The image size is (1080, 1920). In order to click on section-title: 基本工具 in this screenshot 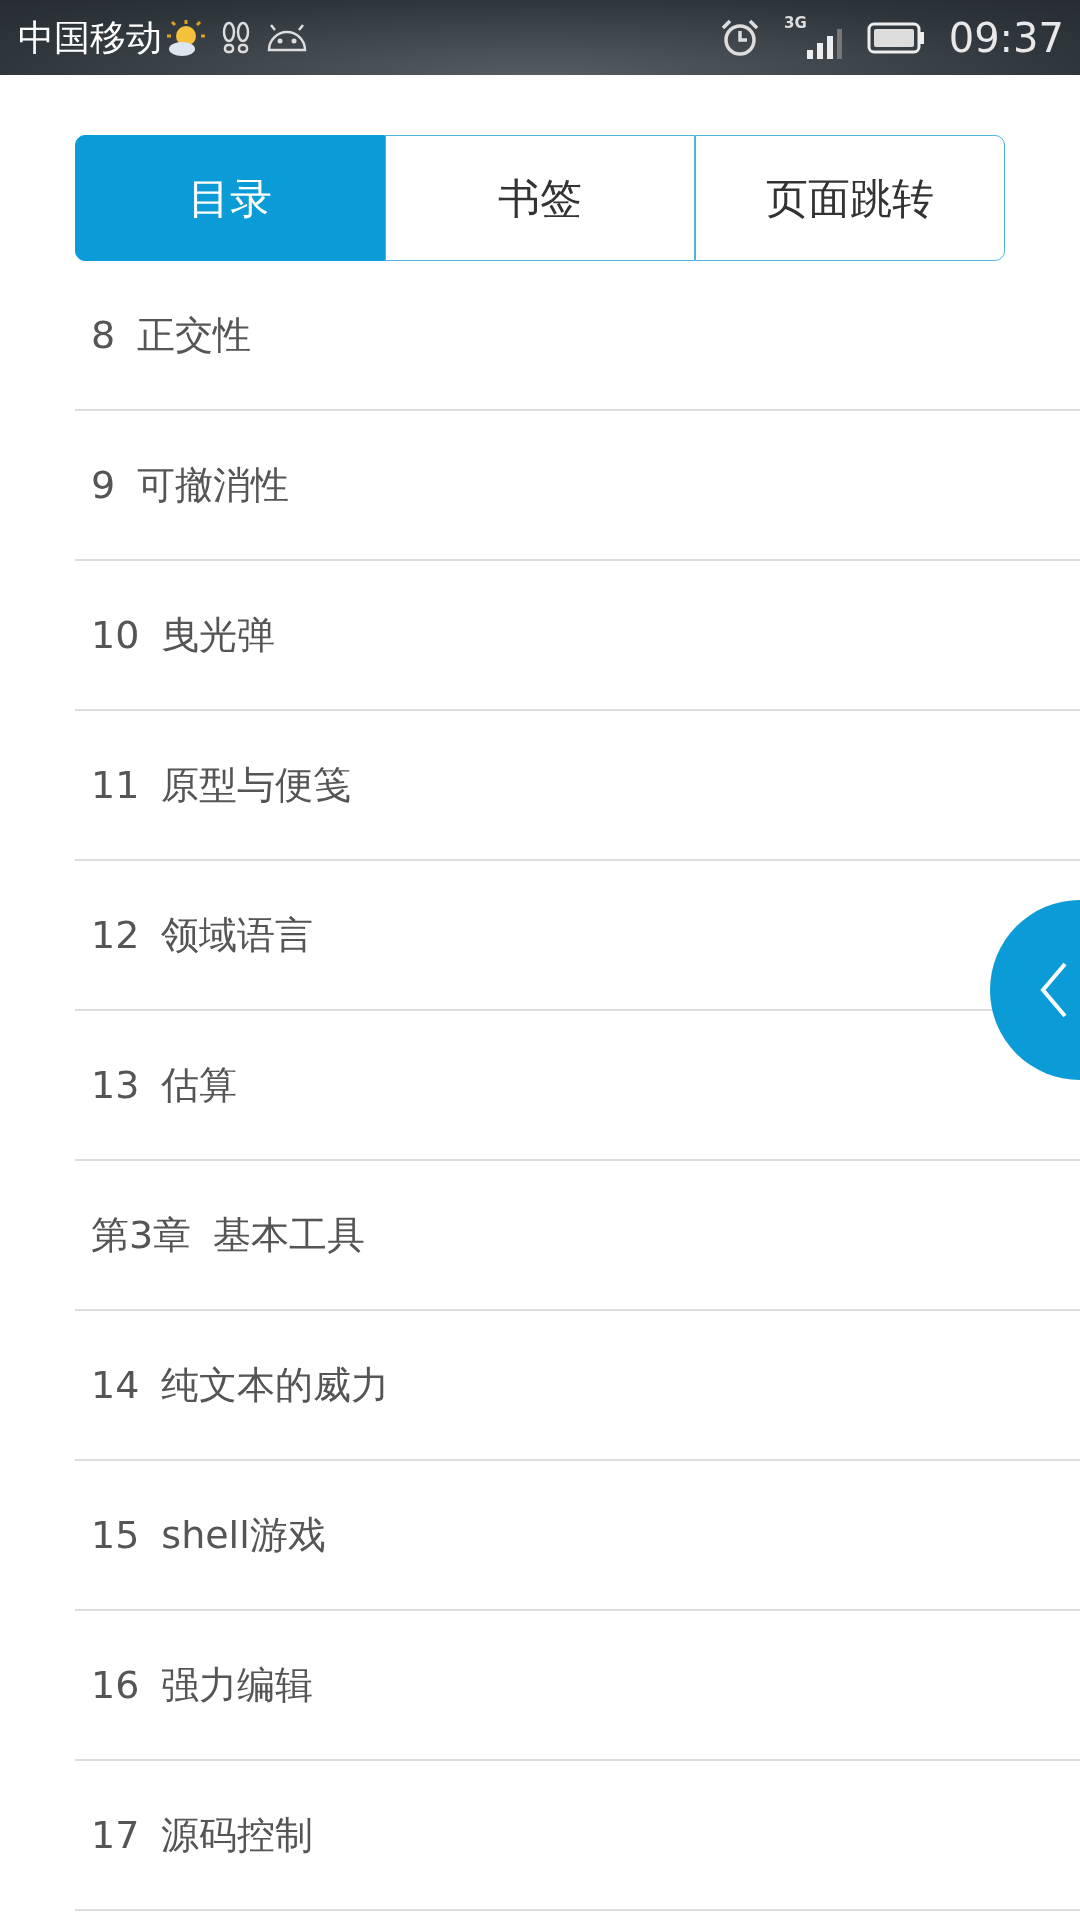, I will do `click(289, 1235)`.